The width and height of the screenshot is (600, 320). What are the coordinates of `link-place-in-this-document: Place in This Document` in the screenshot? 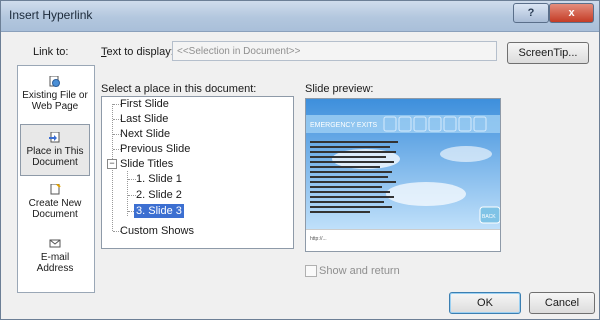 It's located at (55, 150).